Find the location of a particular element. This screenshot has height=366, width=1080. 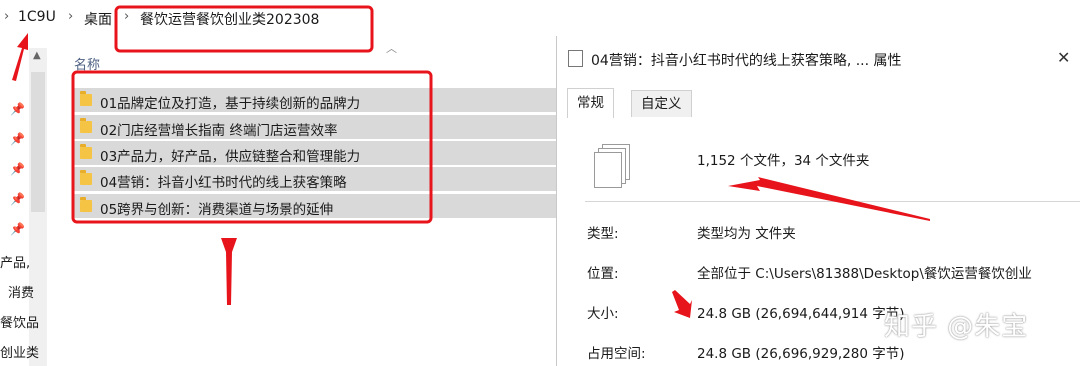

watermark-text: 知乎 @朱宝 is located at coordinates (956, 327).